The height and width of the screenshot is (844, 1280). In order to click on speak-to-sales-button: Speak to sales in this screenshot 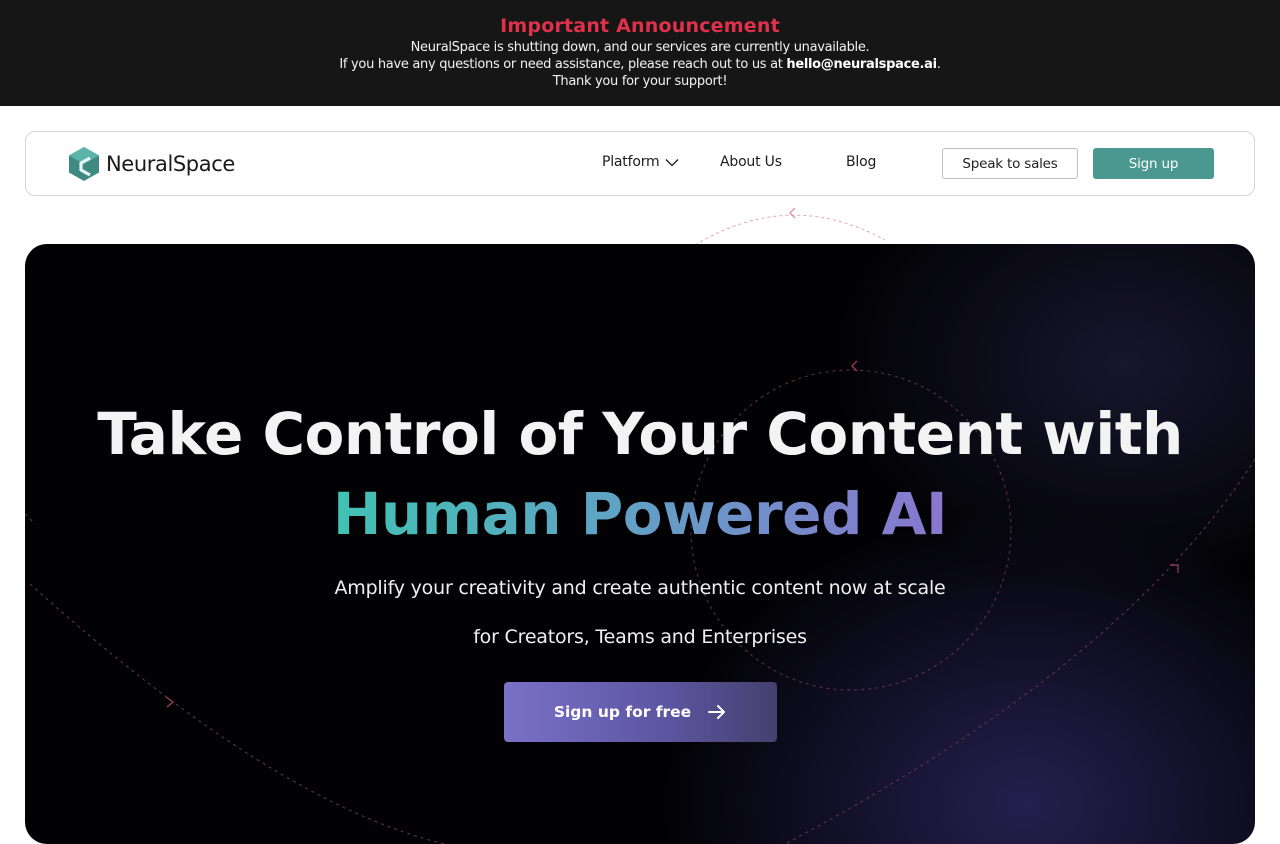, I will do `click(1010, 163)`.